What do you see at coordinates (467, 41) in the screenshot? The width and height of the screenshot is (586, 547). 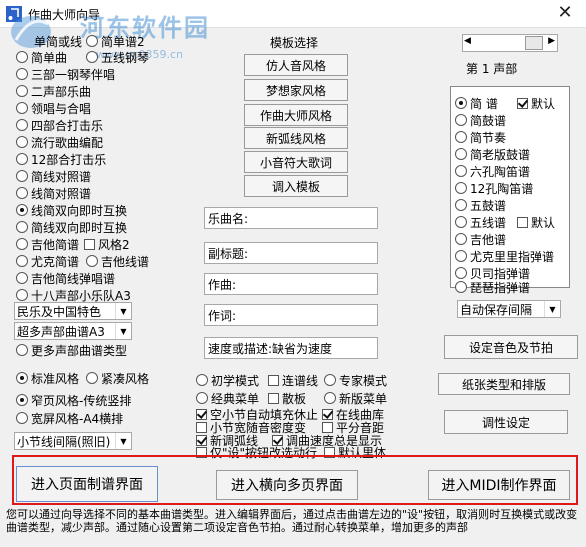 I see `scroll-left-icon: ◀` at bounding box center [467, 41].